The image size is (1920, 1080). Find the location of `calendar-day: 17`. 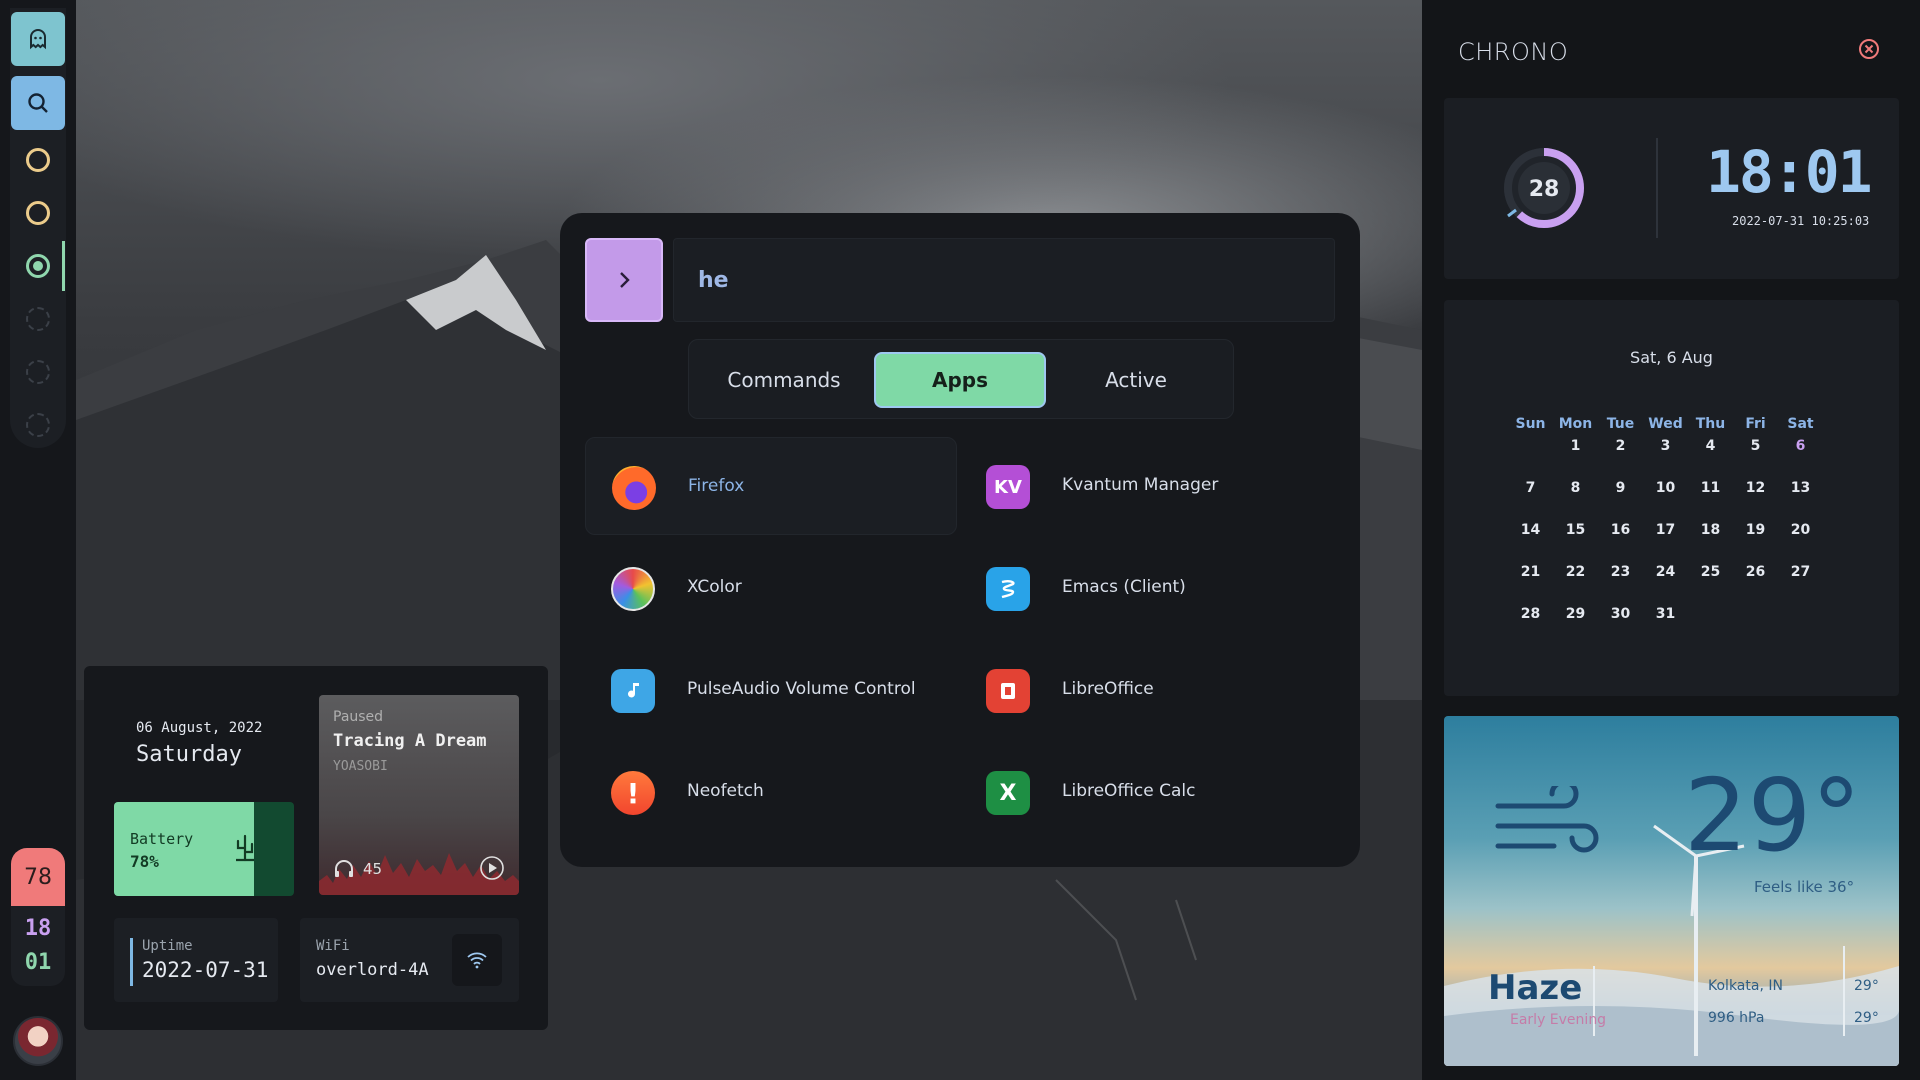

calendar-day: 17 is located at coordinates (1665, 541).